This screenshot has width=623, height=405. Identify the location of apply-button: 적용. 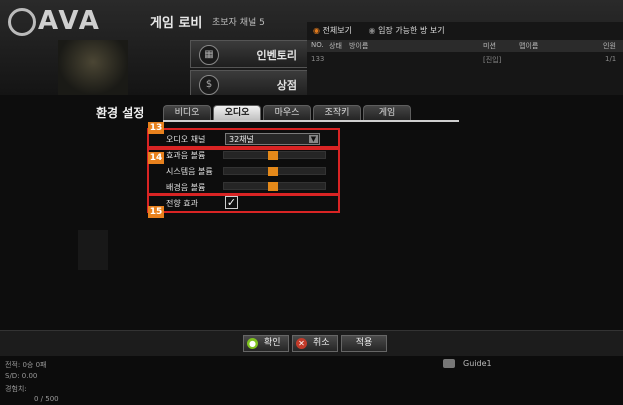
(364, 343).